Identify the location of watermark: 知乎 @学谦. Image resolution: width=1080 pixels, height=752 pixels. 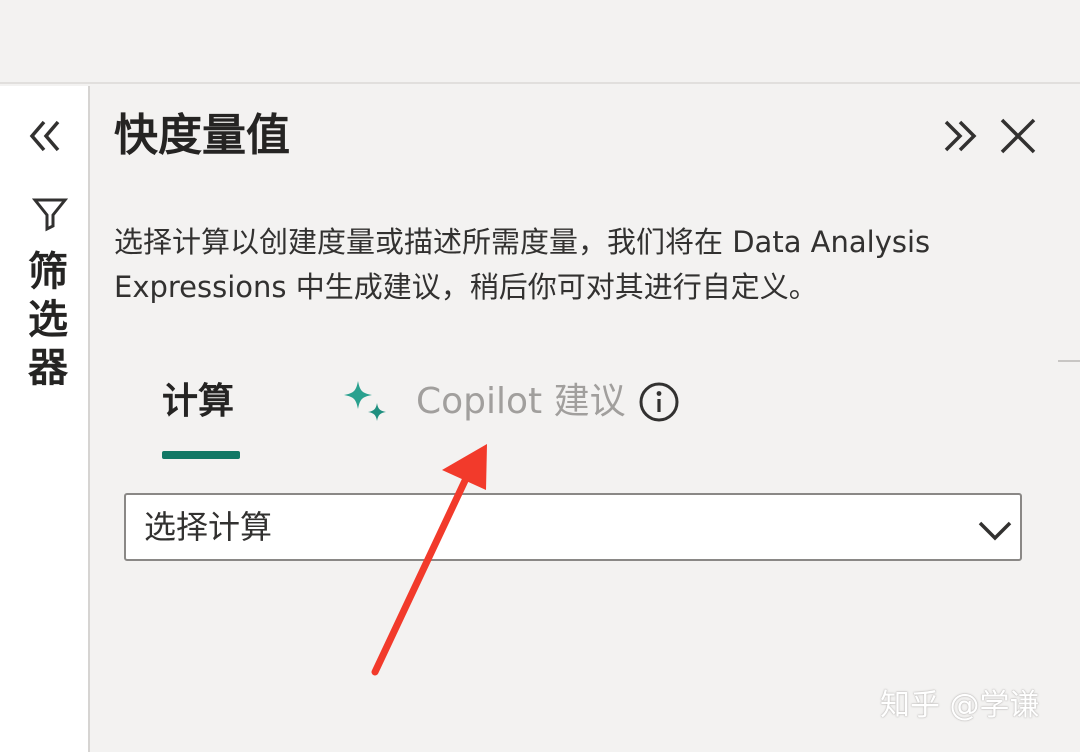
(960, 705).